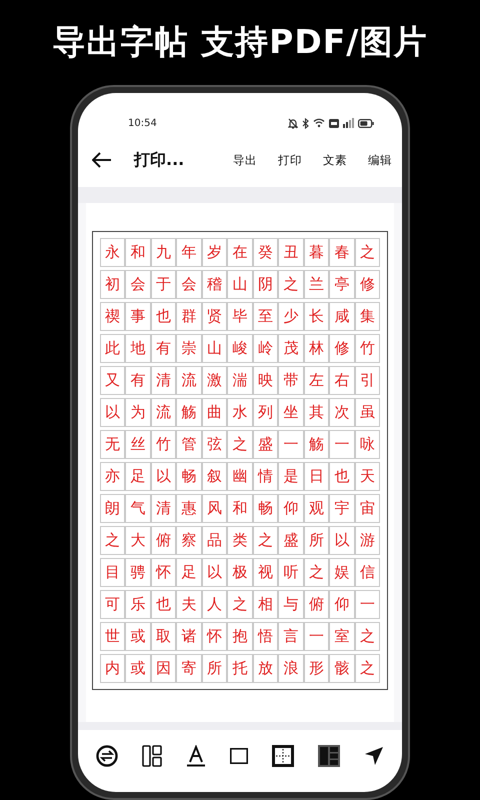 The image size is (480, 800). Describe the element at coordinates (102, 160) in the screenshot. I see `back-arrow-icon` at that location.